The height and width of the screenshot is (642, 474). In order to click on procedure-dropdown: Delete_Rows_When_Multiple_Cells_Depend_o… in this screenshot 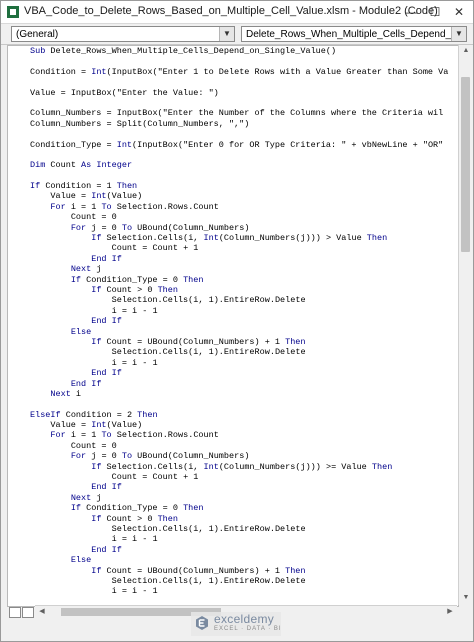, I will do `click(354, 34)`.